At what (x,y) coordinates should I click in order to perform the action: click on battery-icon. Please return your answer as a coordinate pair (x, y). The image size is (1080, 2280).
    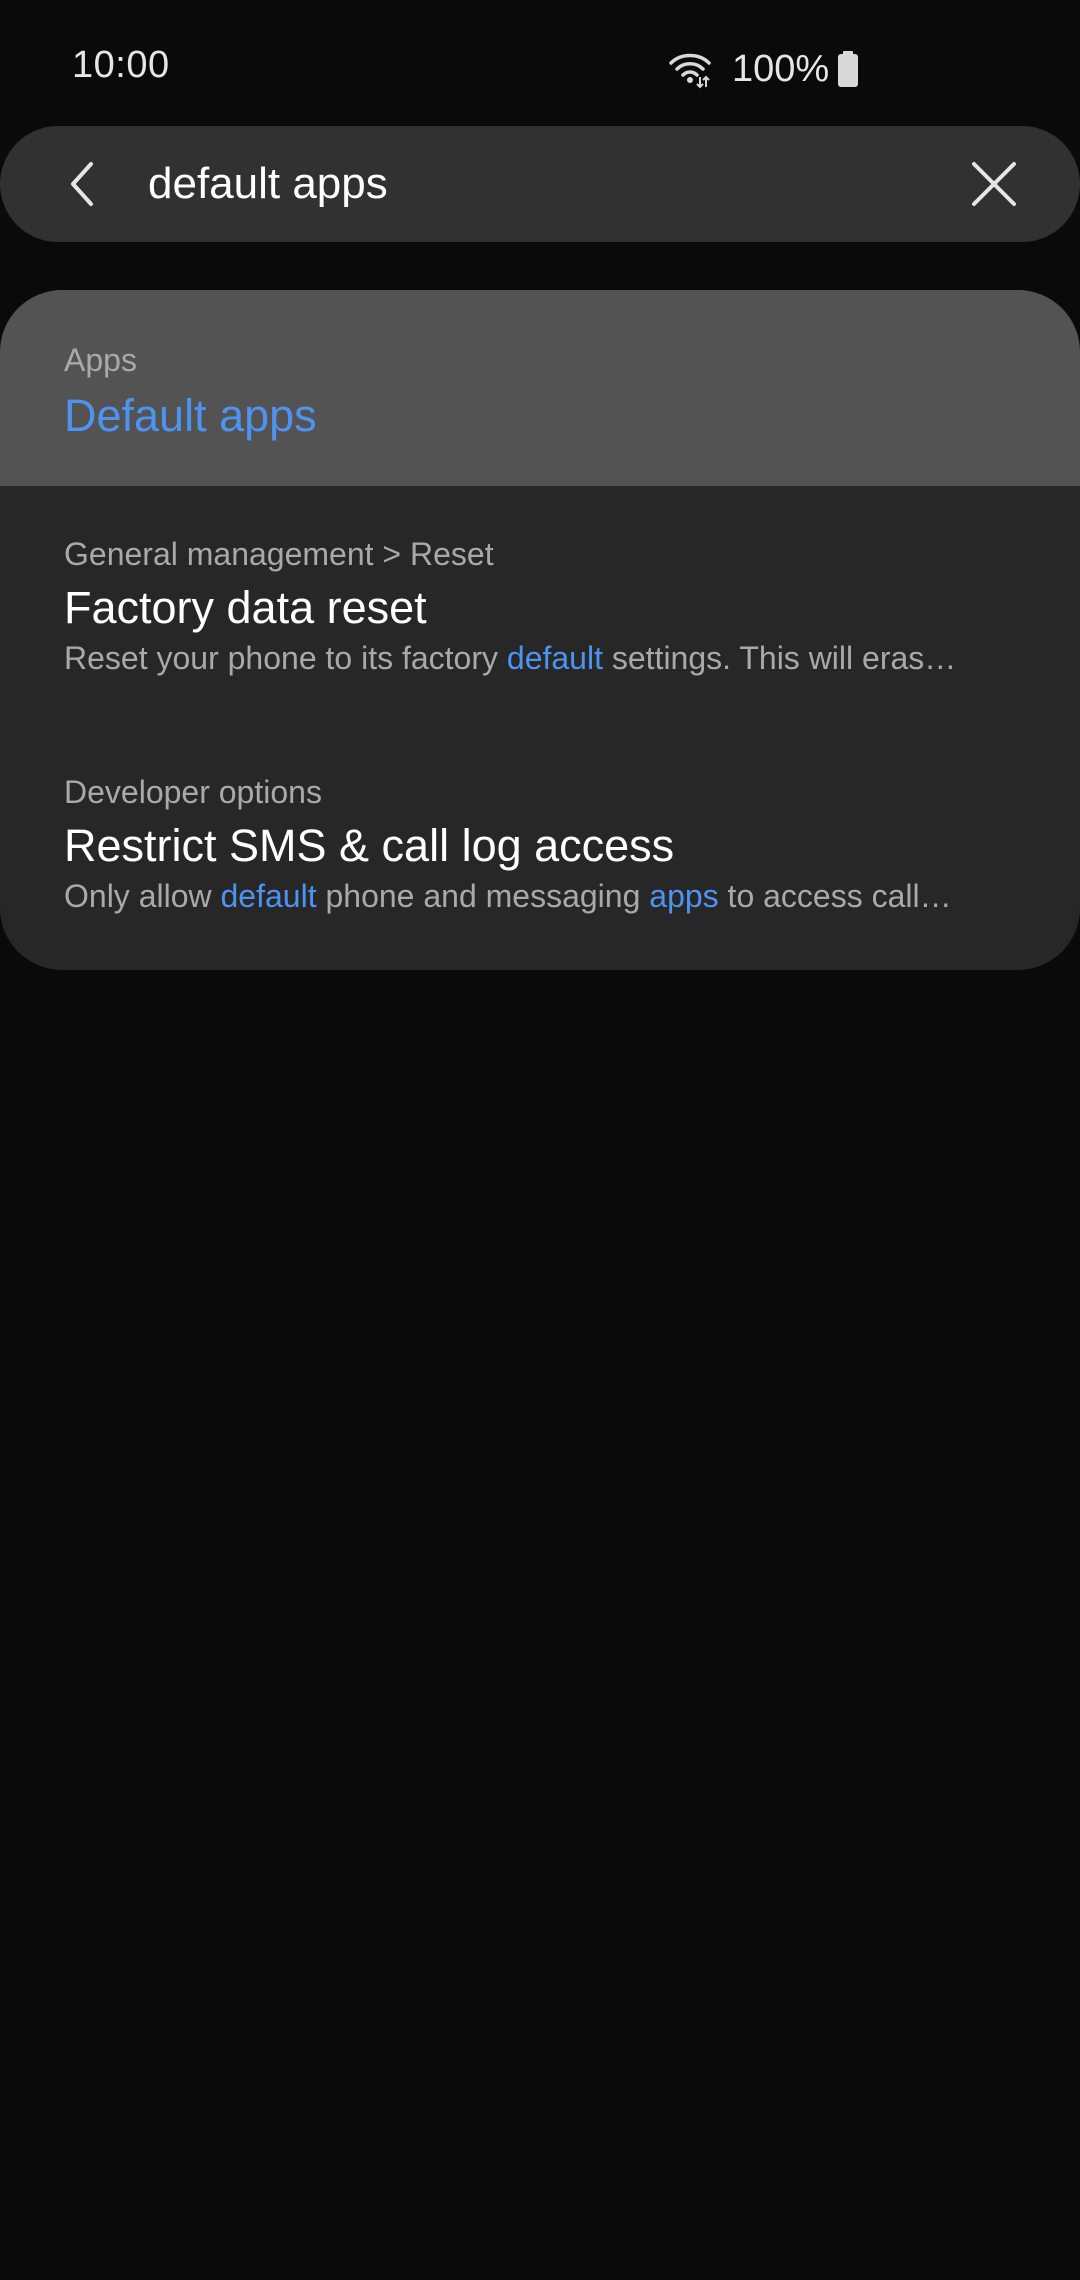
    Looking at the image, I should click on (848, 69).